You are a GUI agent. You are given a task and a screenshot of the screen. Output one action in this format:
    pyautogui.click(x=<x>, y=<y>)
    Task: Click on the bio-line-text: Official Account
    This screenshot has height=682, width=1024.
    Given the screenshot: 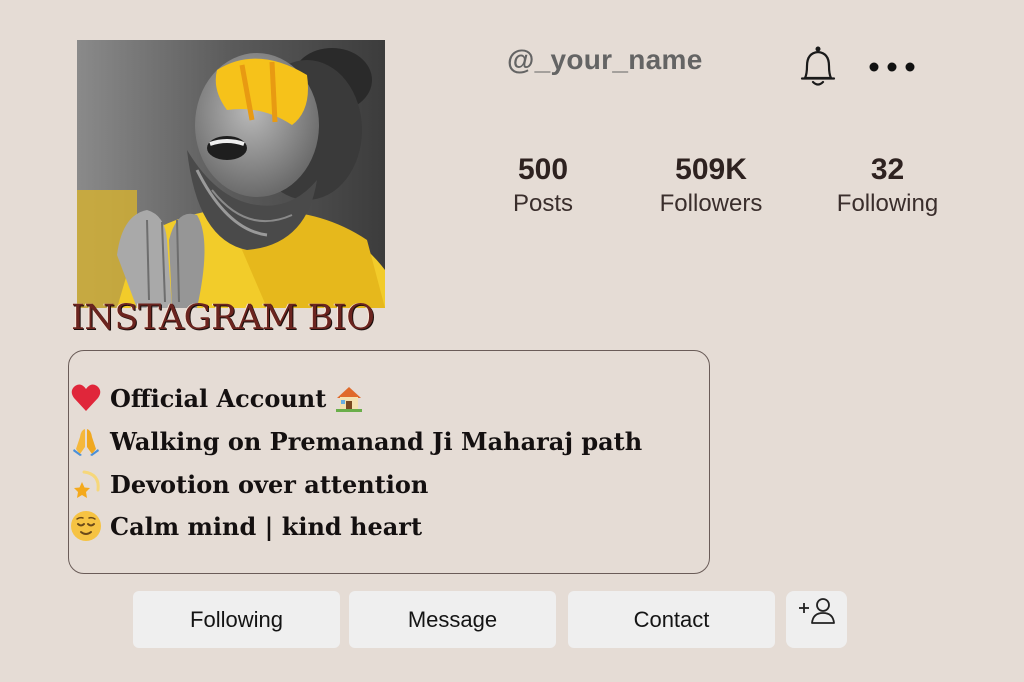 What is the action you would take?
    pyautogui.click(x=218, y=398)
    